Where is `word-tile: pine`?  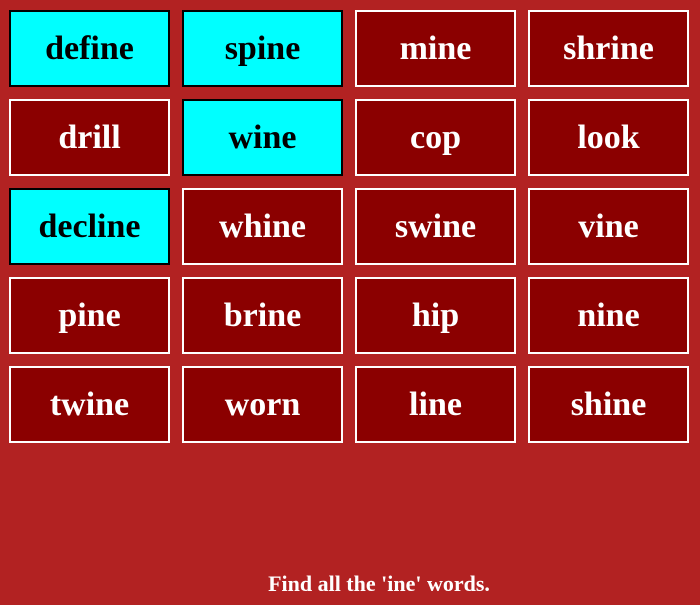 word-tile: pine is located at coordinates (89, 315).